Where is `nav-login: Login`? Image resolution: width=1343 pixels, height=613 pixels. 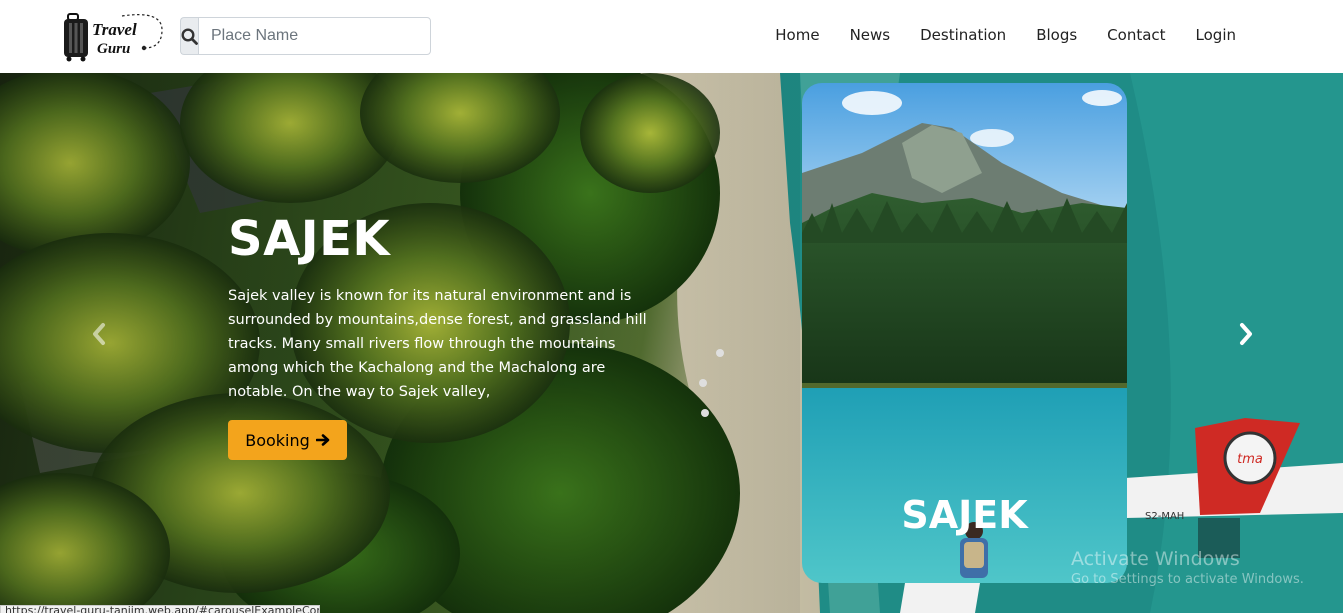 nav-login: Login is located at coordinates (1208, 35).